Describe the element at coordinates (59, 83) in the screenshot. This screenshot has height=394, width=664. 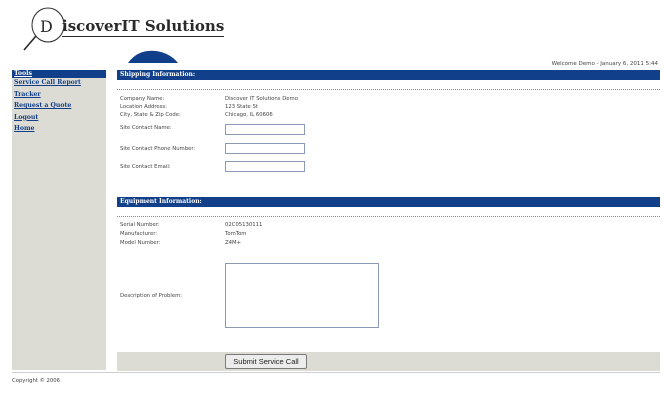
I see `sidebar-item-service-call-report: Service Call Report` at that location.